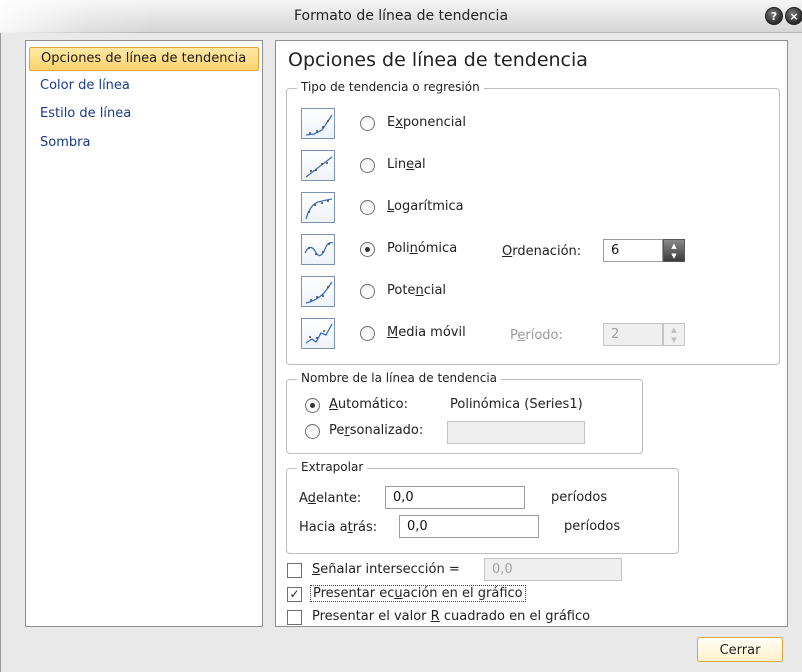 This screenshot has height=672, width=802. Describe the element at coordinates (318, 333) in the screenshot. I see `moving-average-trend-icon` at that location.